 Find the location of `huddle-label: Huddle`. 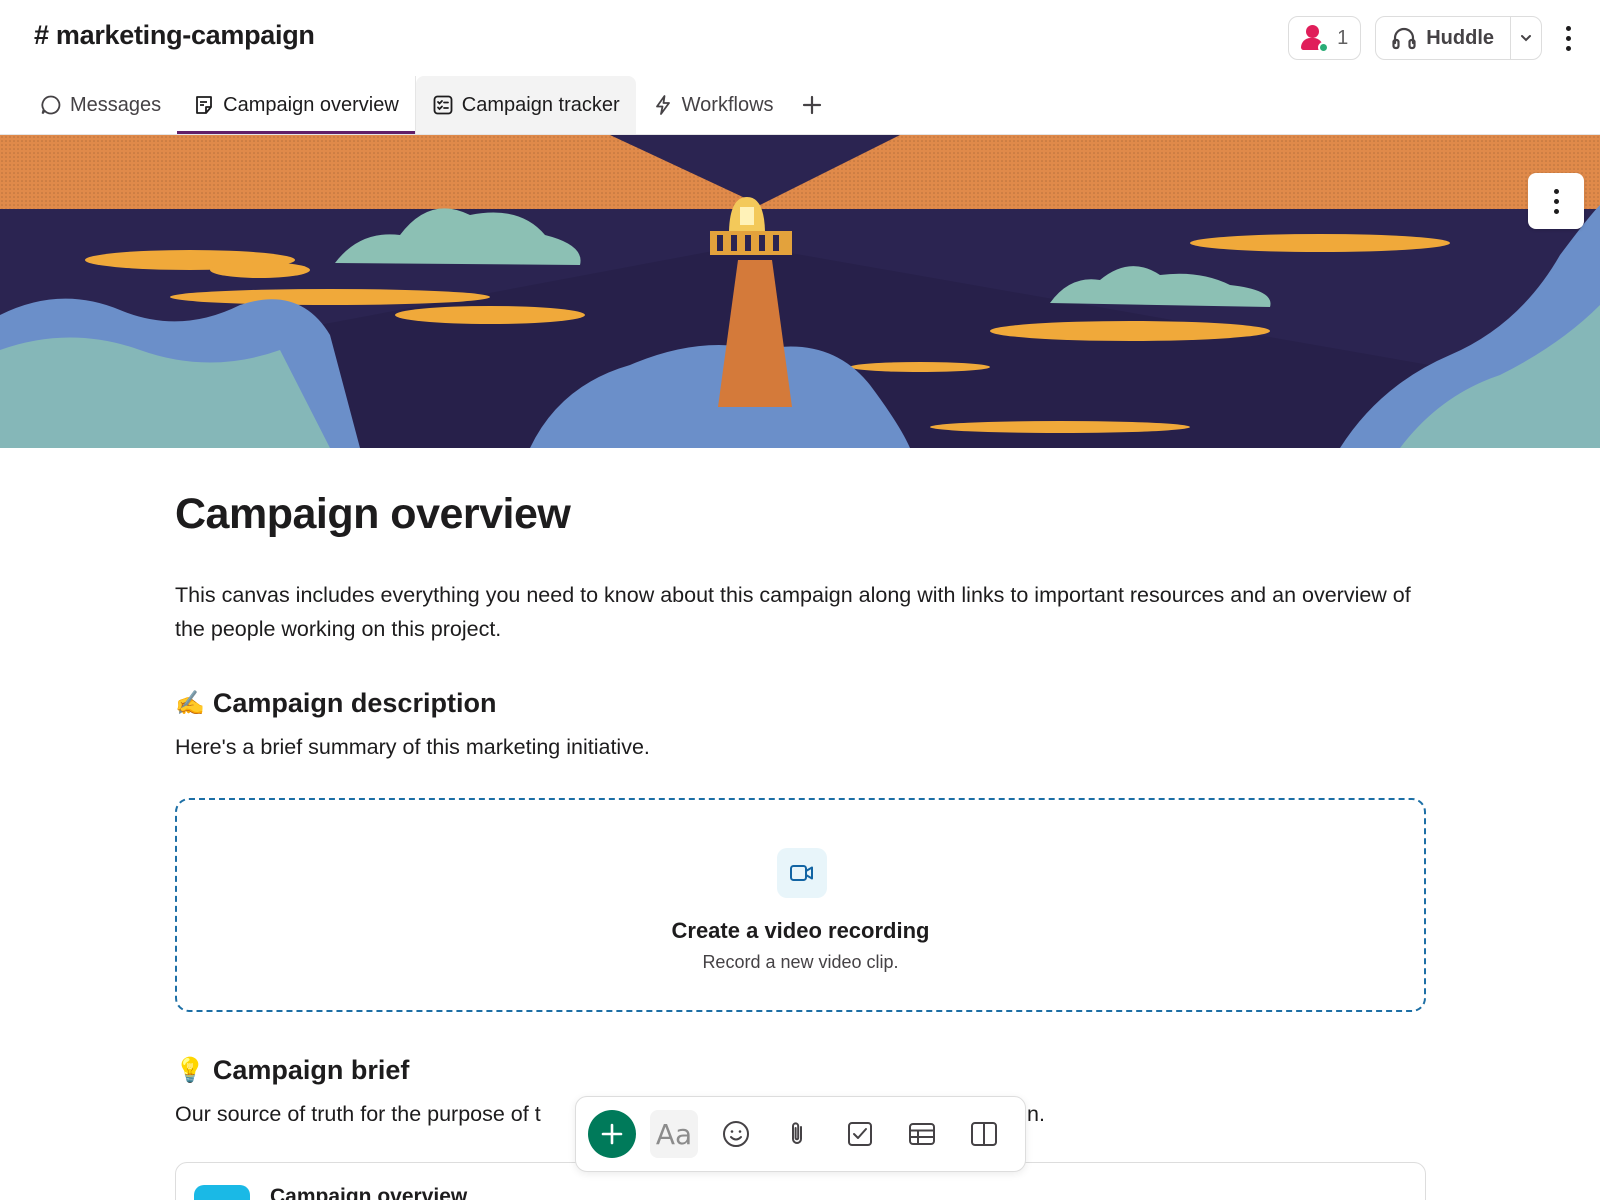

huddle-label: Huddle is located at coordinates (1460, 37).